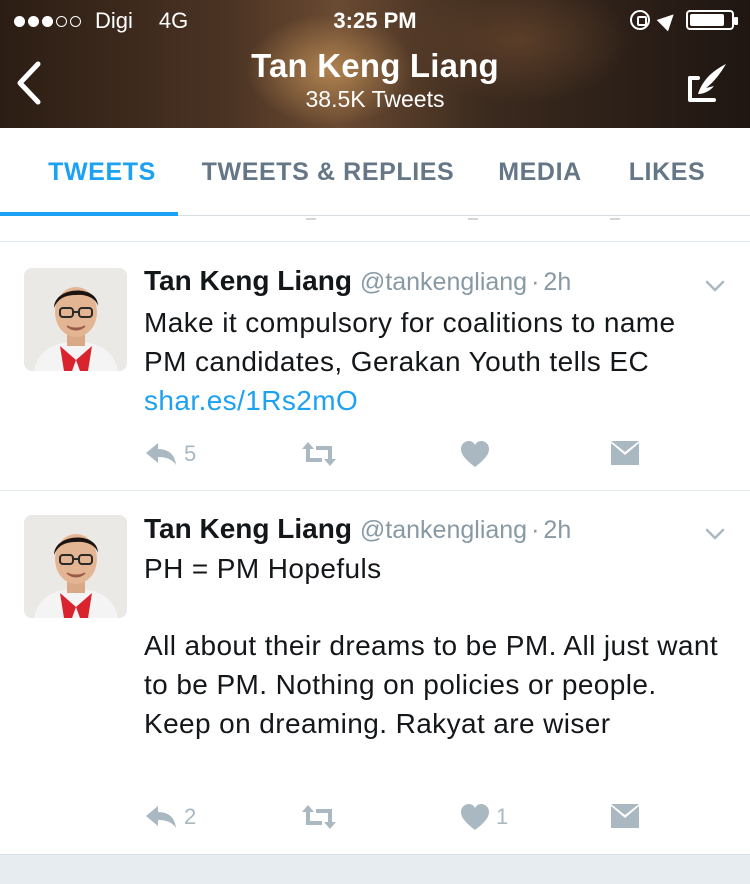  I want to click on tweet-actions: 5, so click(424, 454).